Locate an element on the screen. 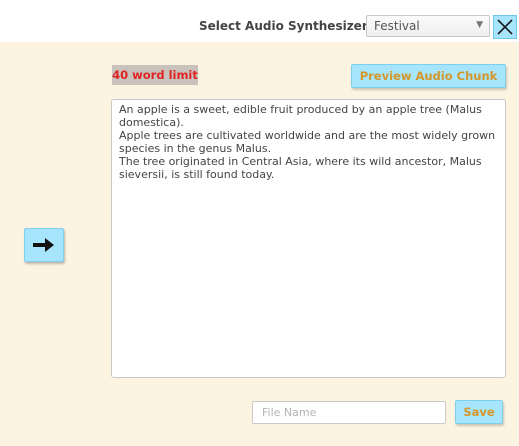  save-button: Save is located at coordinates (479, 412).